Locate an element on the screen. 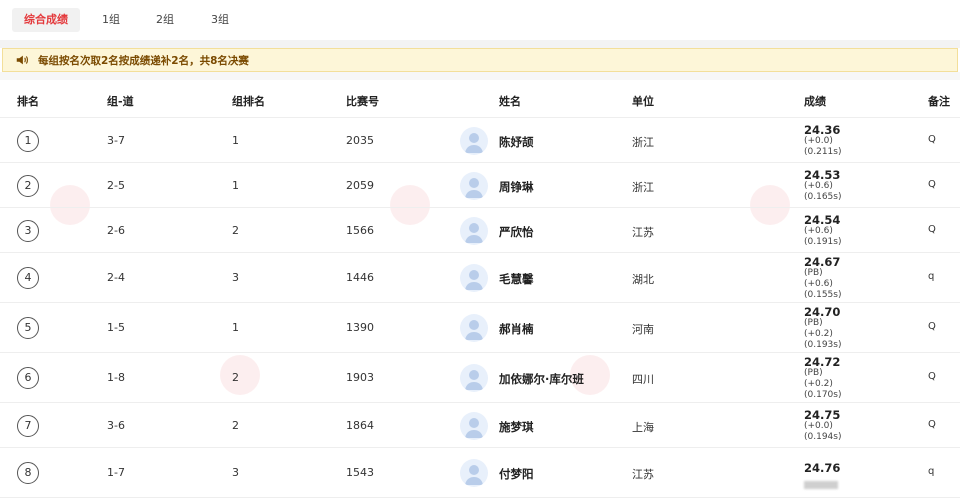 The width and height of the screenshot is (960, 498). tab-group-3: 3组 is located at coordinates (220, 20).